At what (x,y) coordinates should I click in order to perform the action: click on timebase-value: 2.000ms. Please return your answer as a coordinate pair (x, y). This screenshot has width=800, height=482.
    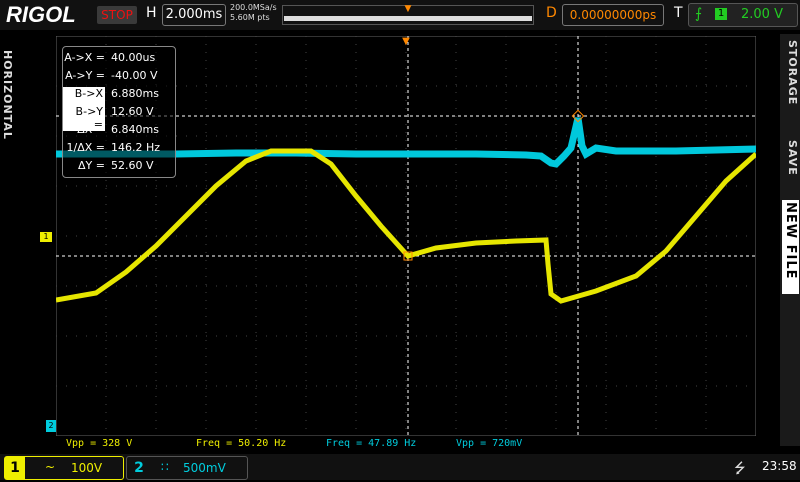
    Looking at the image, I should click on (194, 15).